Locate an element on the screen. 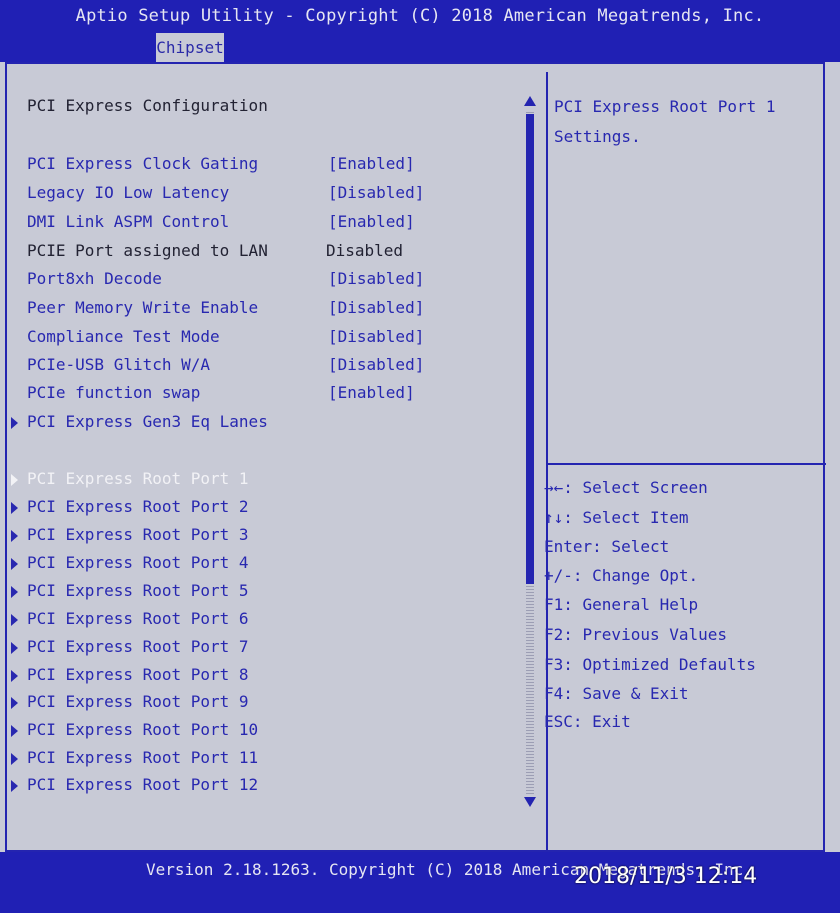 The height and width of the screenshot is (913, 840). setting-function-swap: PCIe function swap [Enabled] is located at coordinates (270, 395).